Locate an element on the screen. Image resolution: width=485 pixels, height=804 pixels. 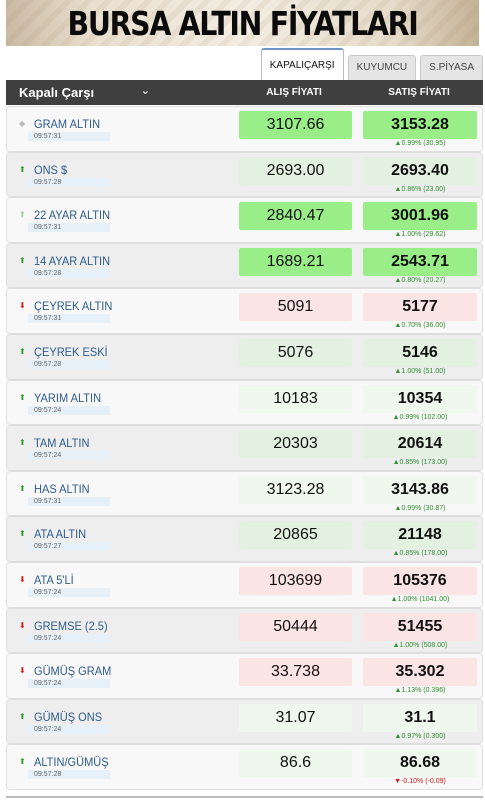
chevron-down-icon: ⌄ is located at coordinates (145, 91).